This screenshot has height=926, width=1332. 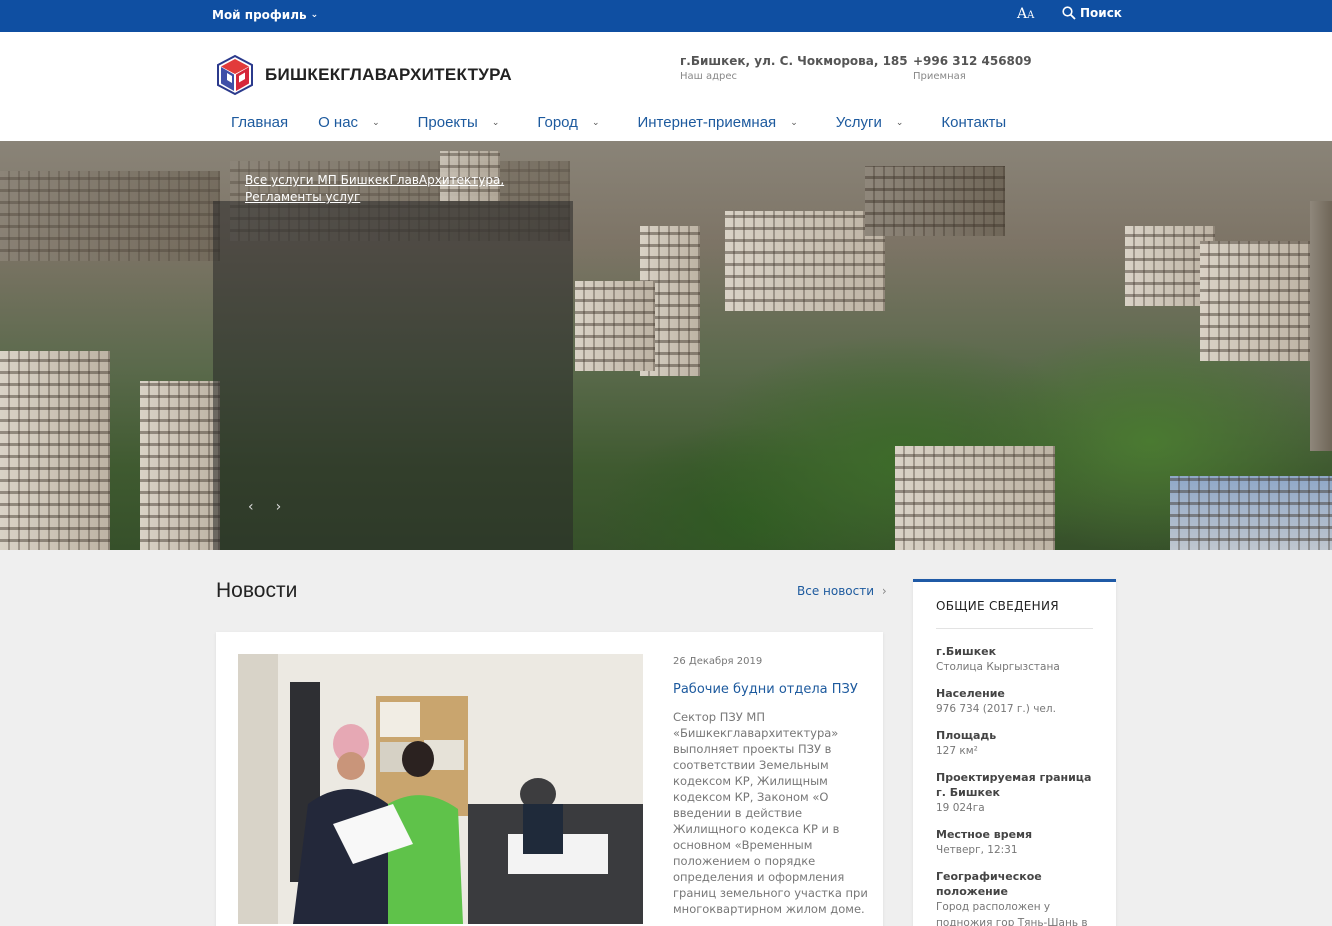 I want to click on all-news-link: Все новости ›, so click(x=842, y=591).